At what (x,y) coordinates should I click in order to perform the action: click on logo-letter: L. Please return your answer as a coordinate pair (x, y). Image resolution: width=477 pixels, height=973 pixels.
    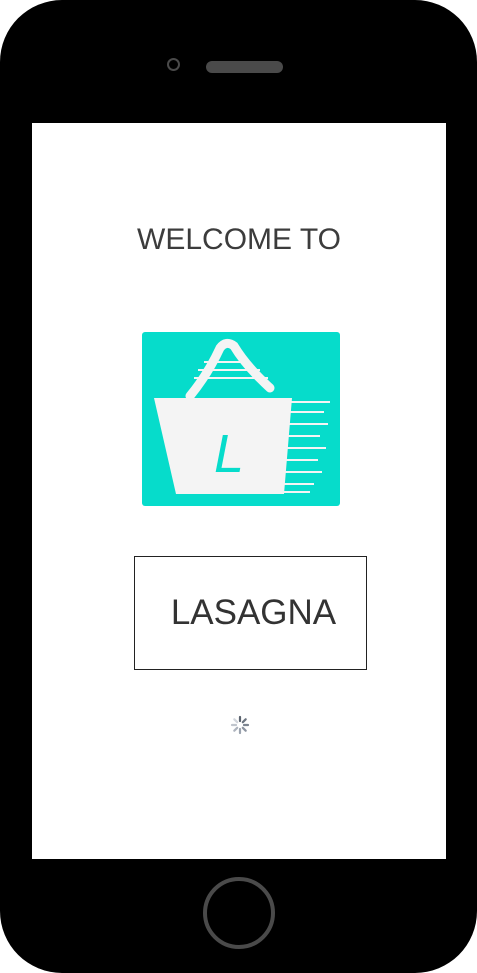
    Looking at the image, I should click on (229, 454).